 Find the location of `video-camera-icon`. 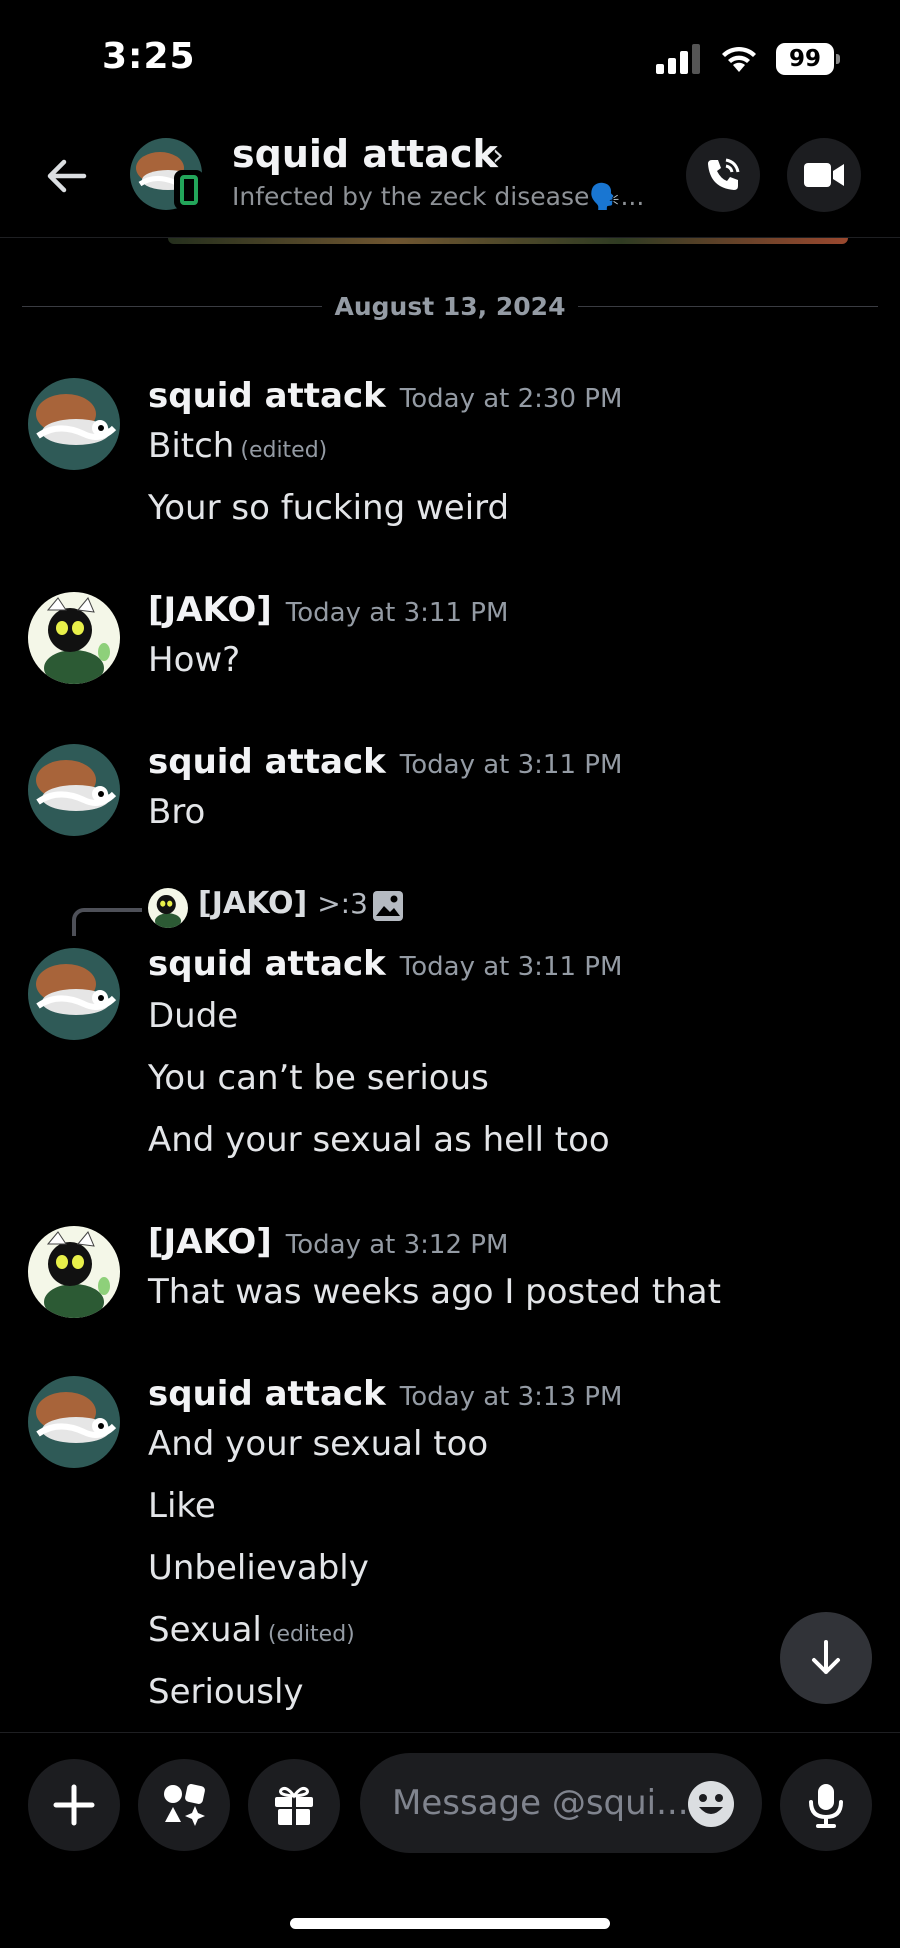

video-camera-icon is located at coordinates (824, 175).